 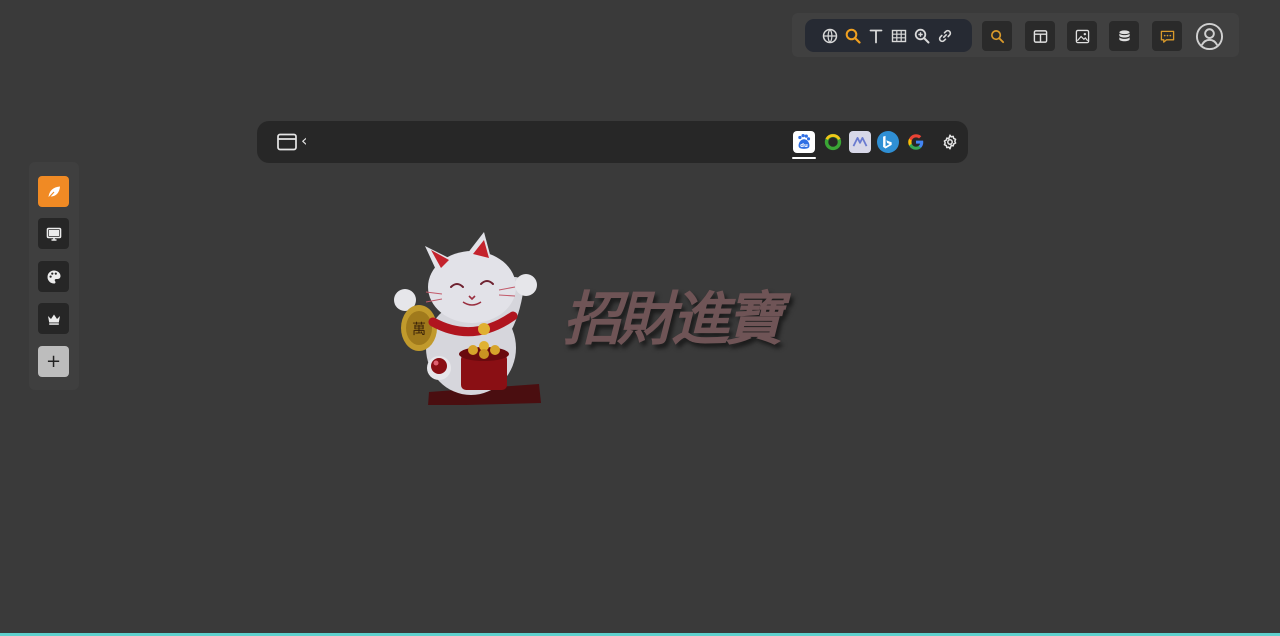 I want to click on 360-icon, so click(x=833, y=142).